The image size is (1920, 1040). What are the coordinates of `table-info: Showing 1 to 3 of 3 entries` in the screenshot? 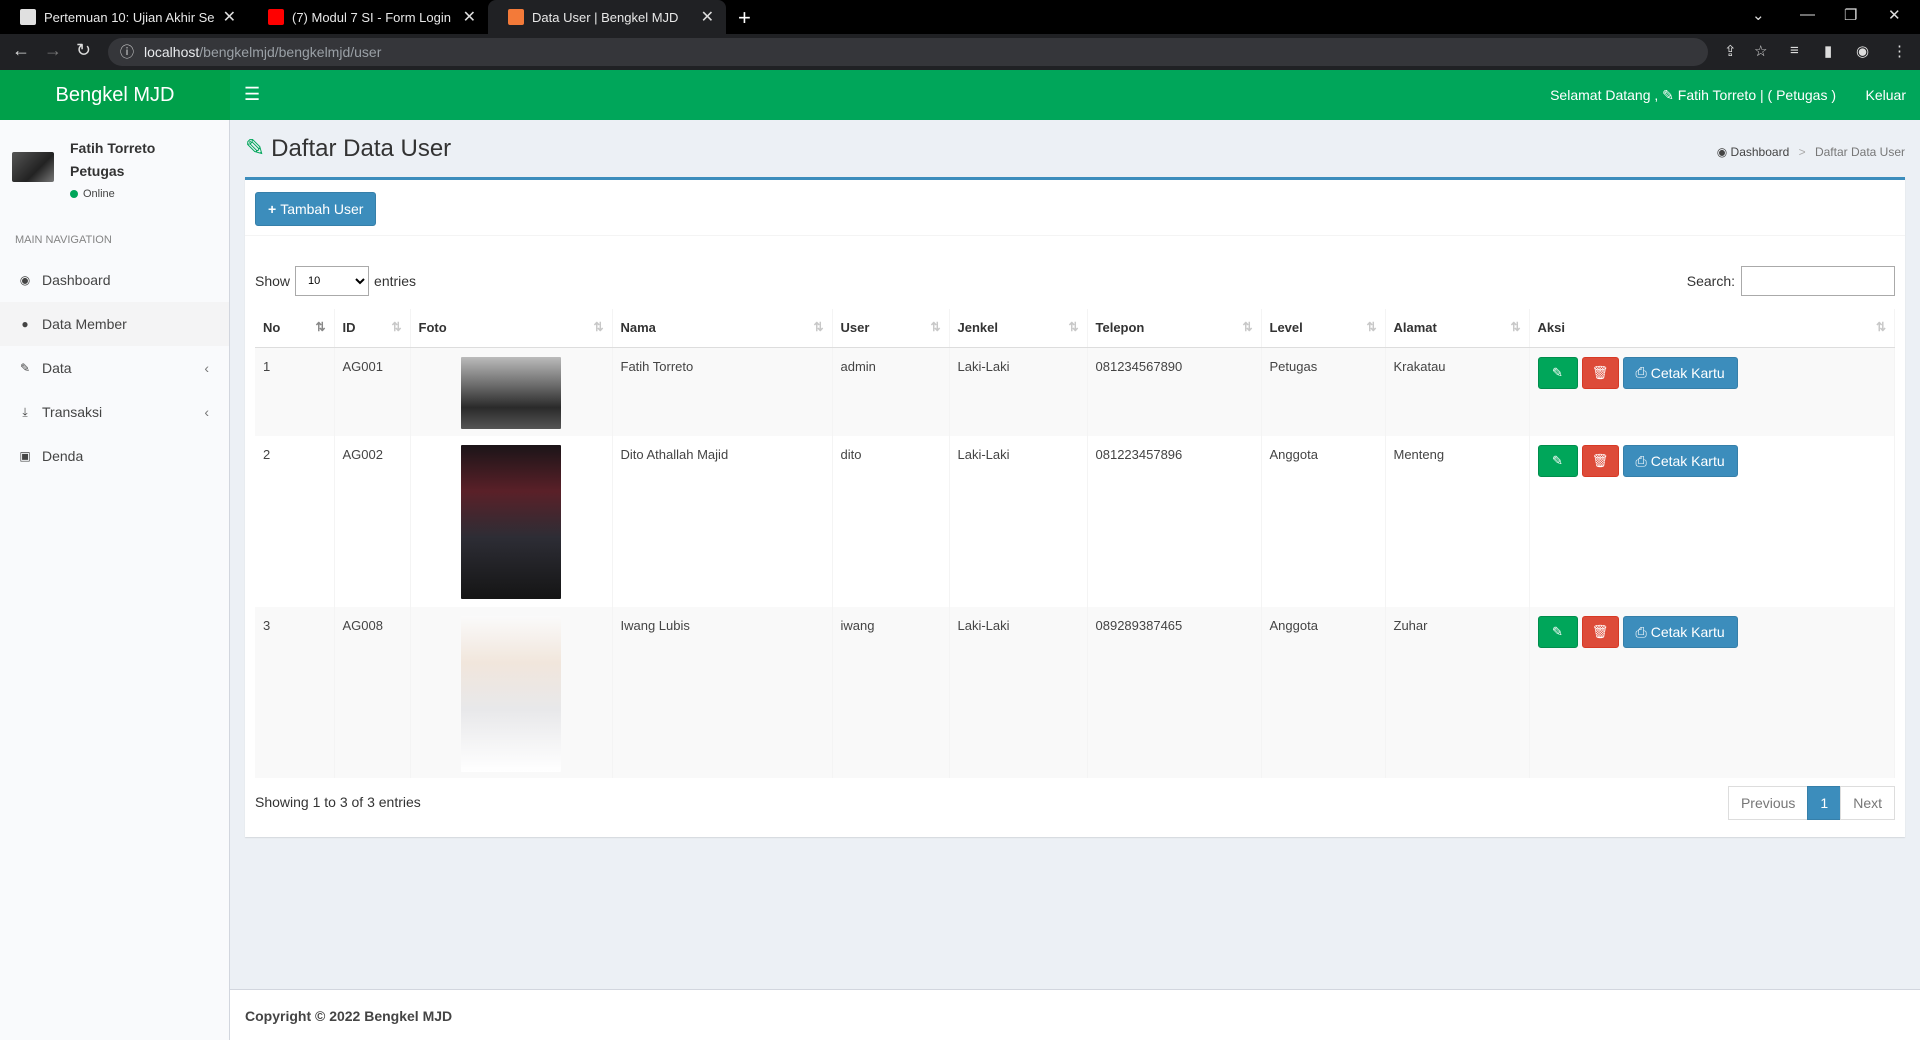 It's located at (338, 802).